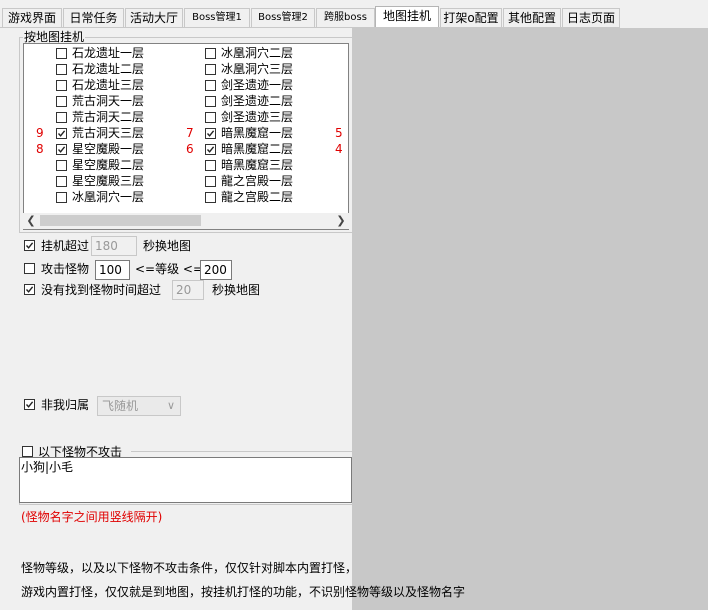 The height and width of the screenshot is (610, 708). I want to click on map-item-label: 暗黑魔窟一层, so click(257, 133).